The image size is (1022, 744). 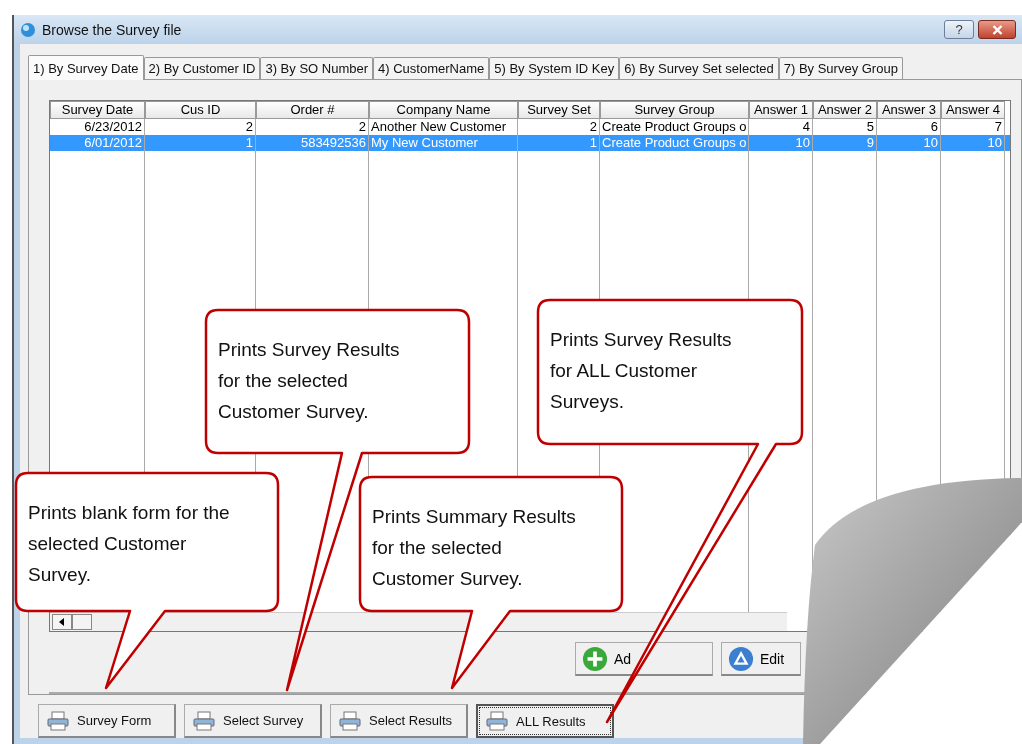 What do you see at coordinates (312, 143) in the screenshot?
I see `table-cell: 583492536` at bounding box center [312, 143].